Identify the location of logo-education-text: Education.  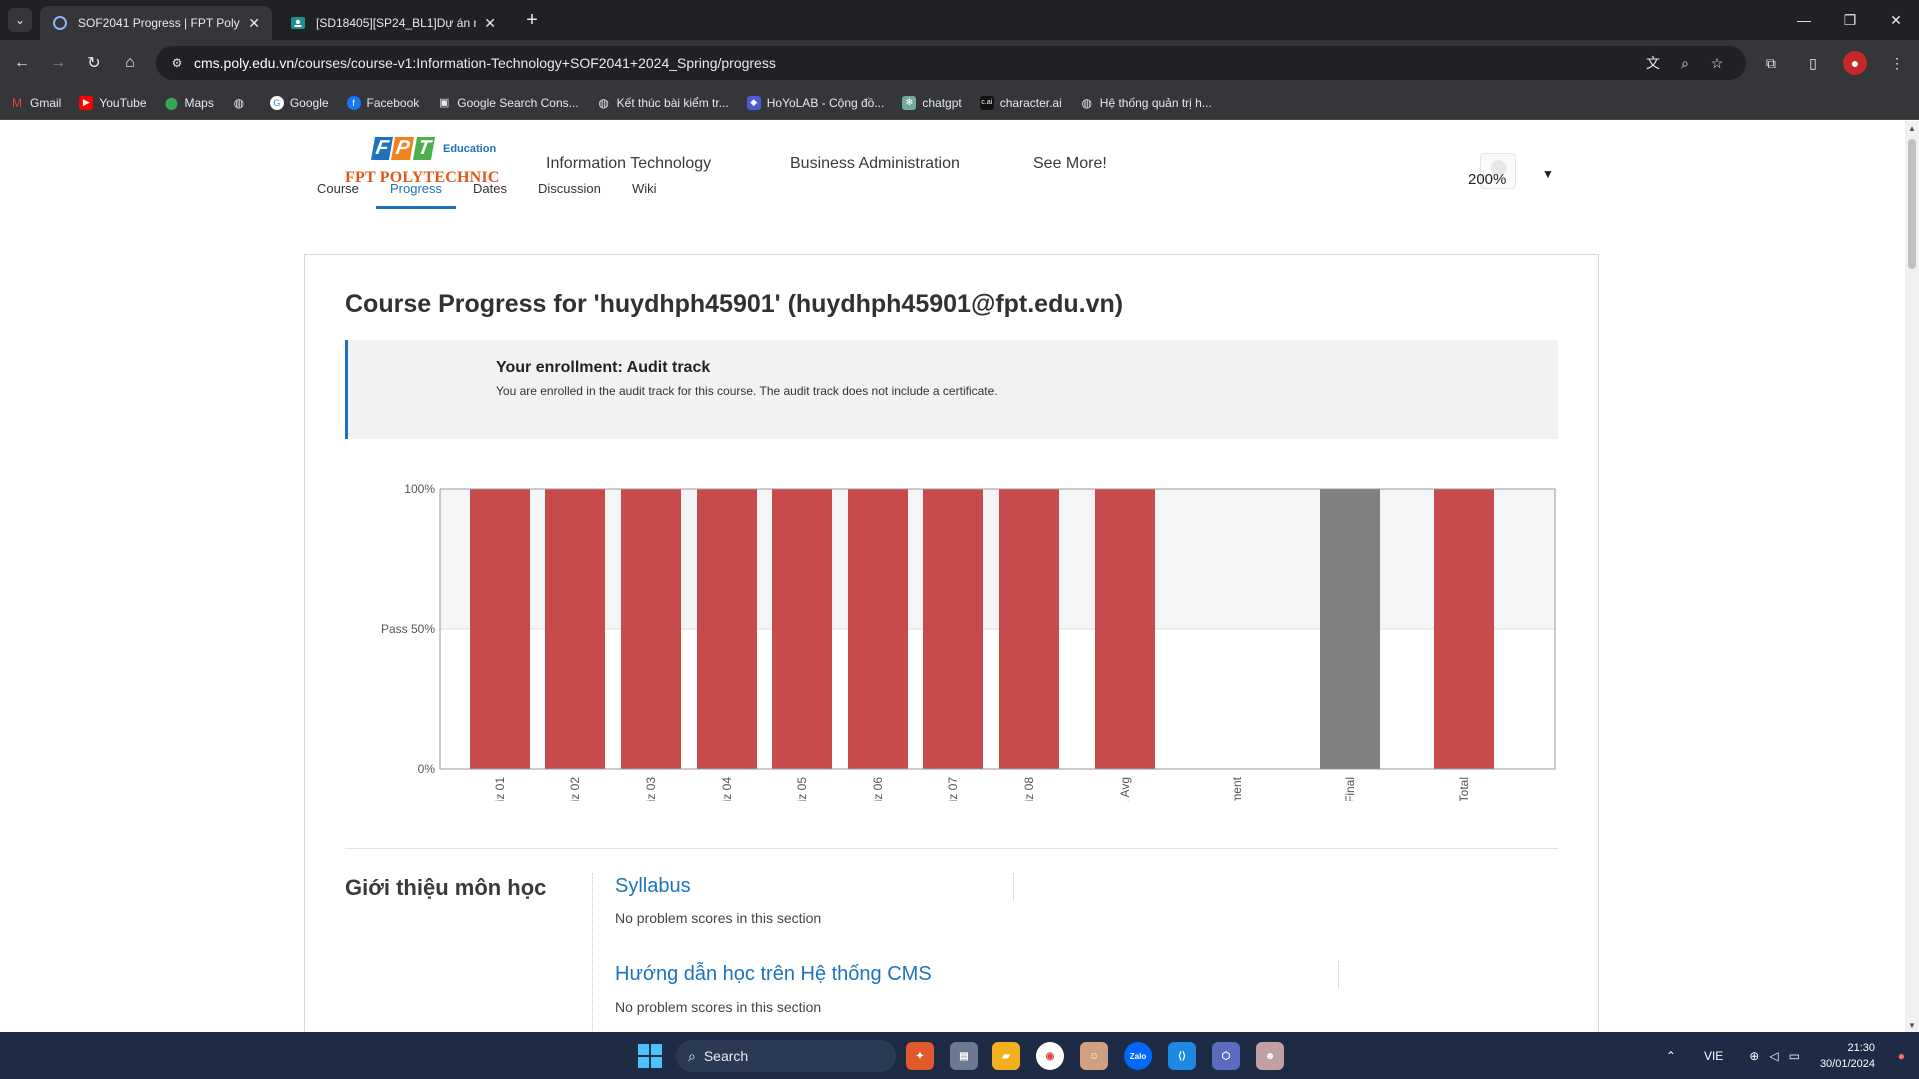
(470, 149).